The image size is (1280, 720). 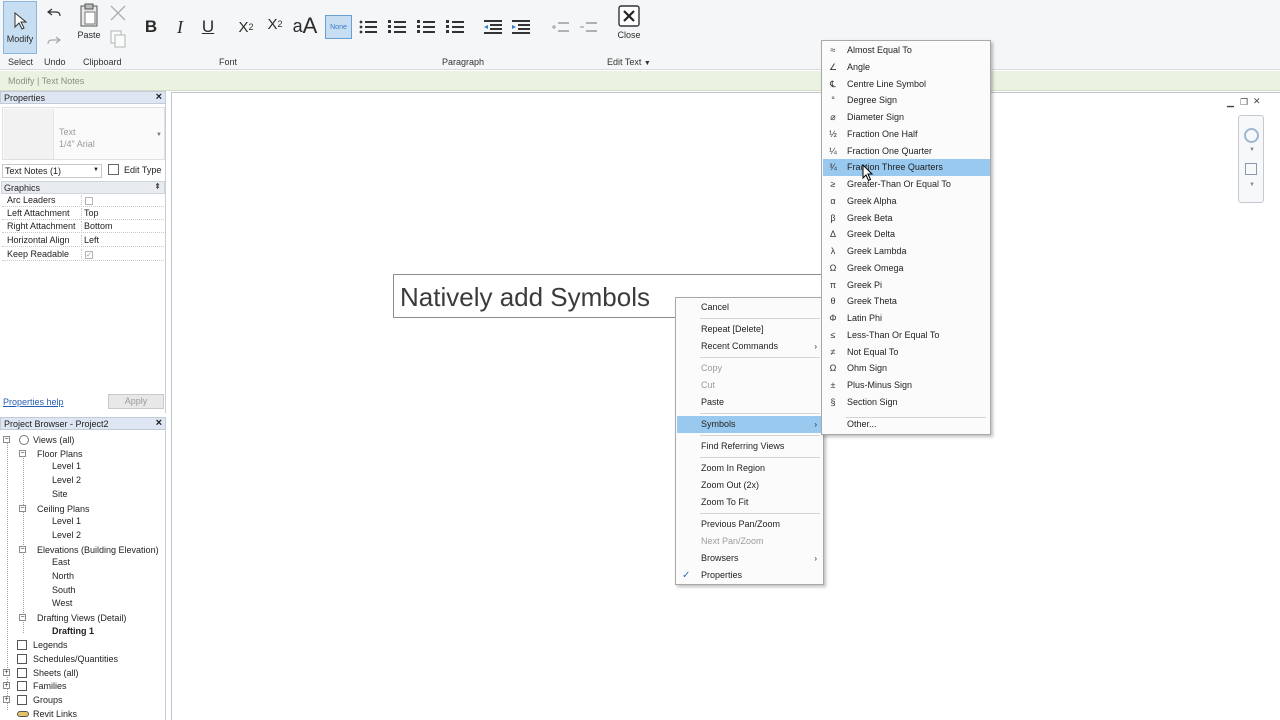 I want to click on edit-type-button: Edit Type, so click(x=136, y=170).